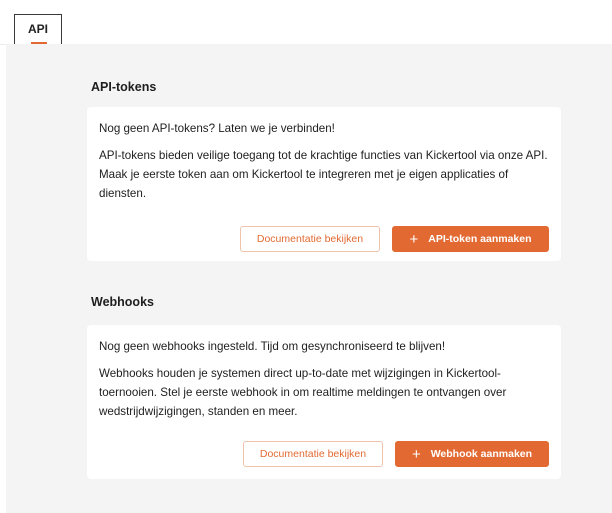 This screenshot has height=513, width=612. Describe the element at coordinates (310, 239) in the screenshot. I see `api-docs-button: Documentatie bekijken` at that location.